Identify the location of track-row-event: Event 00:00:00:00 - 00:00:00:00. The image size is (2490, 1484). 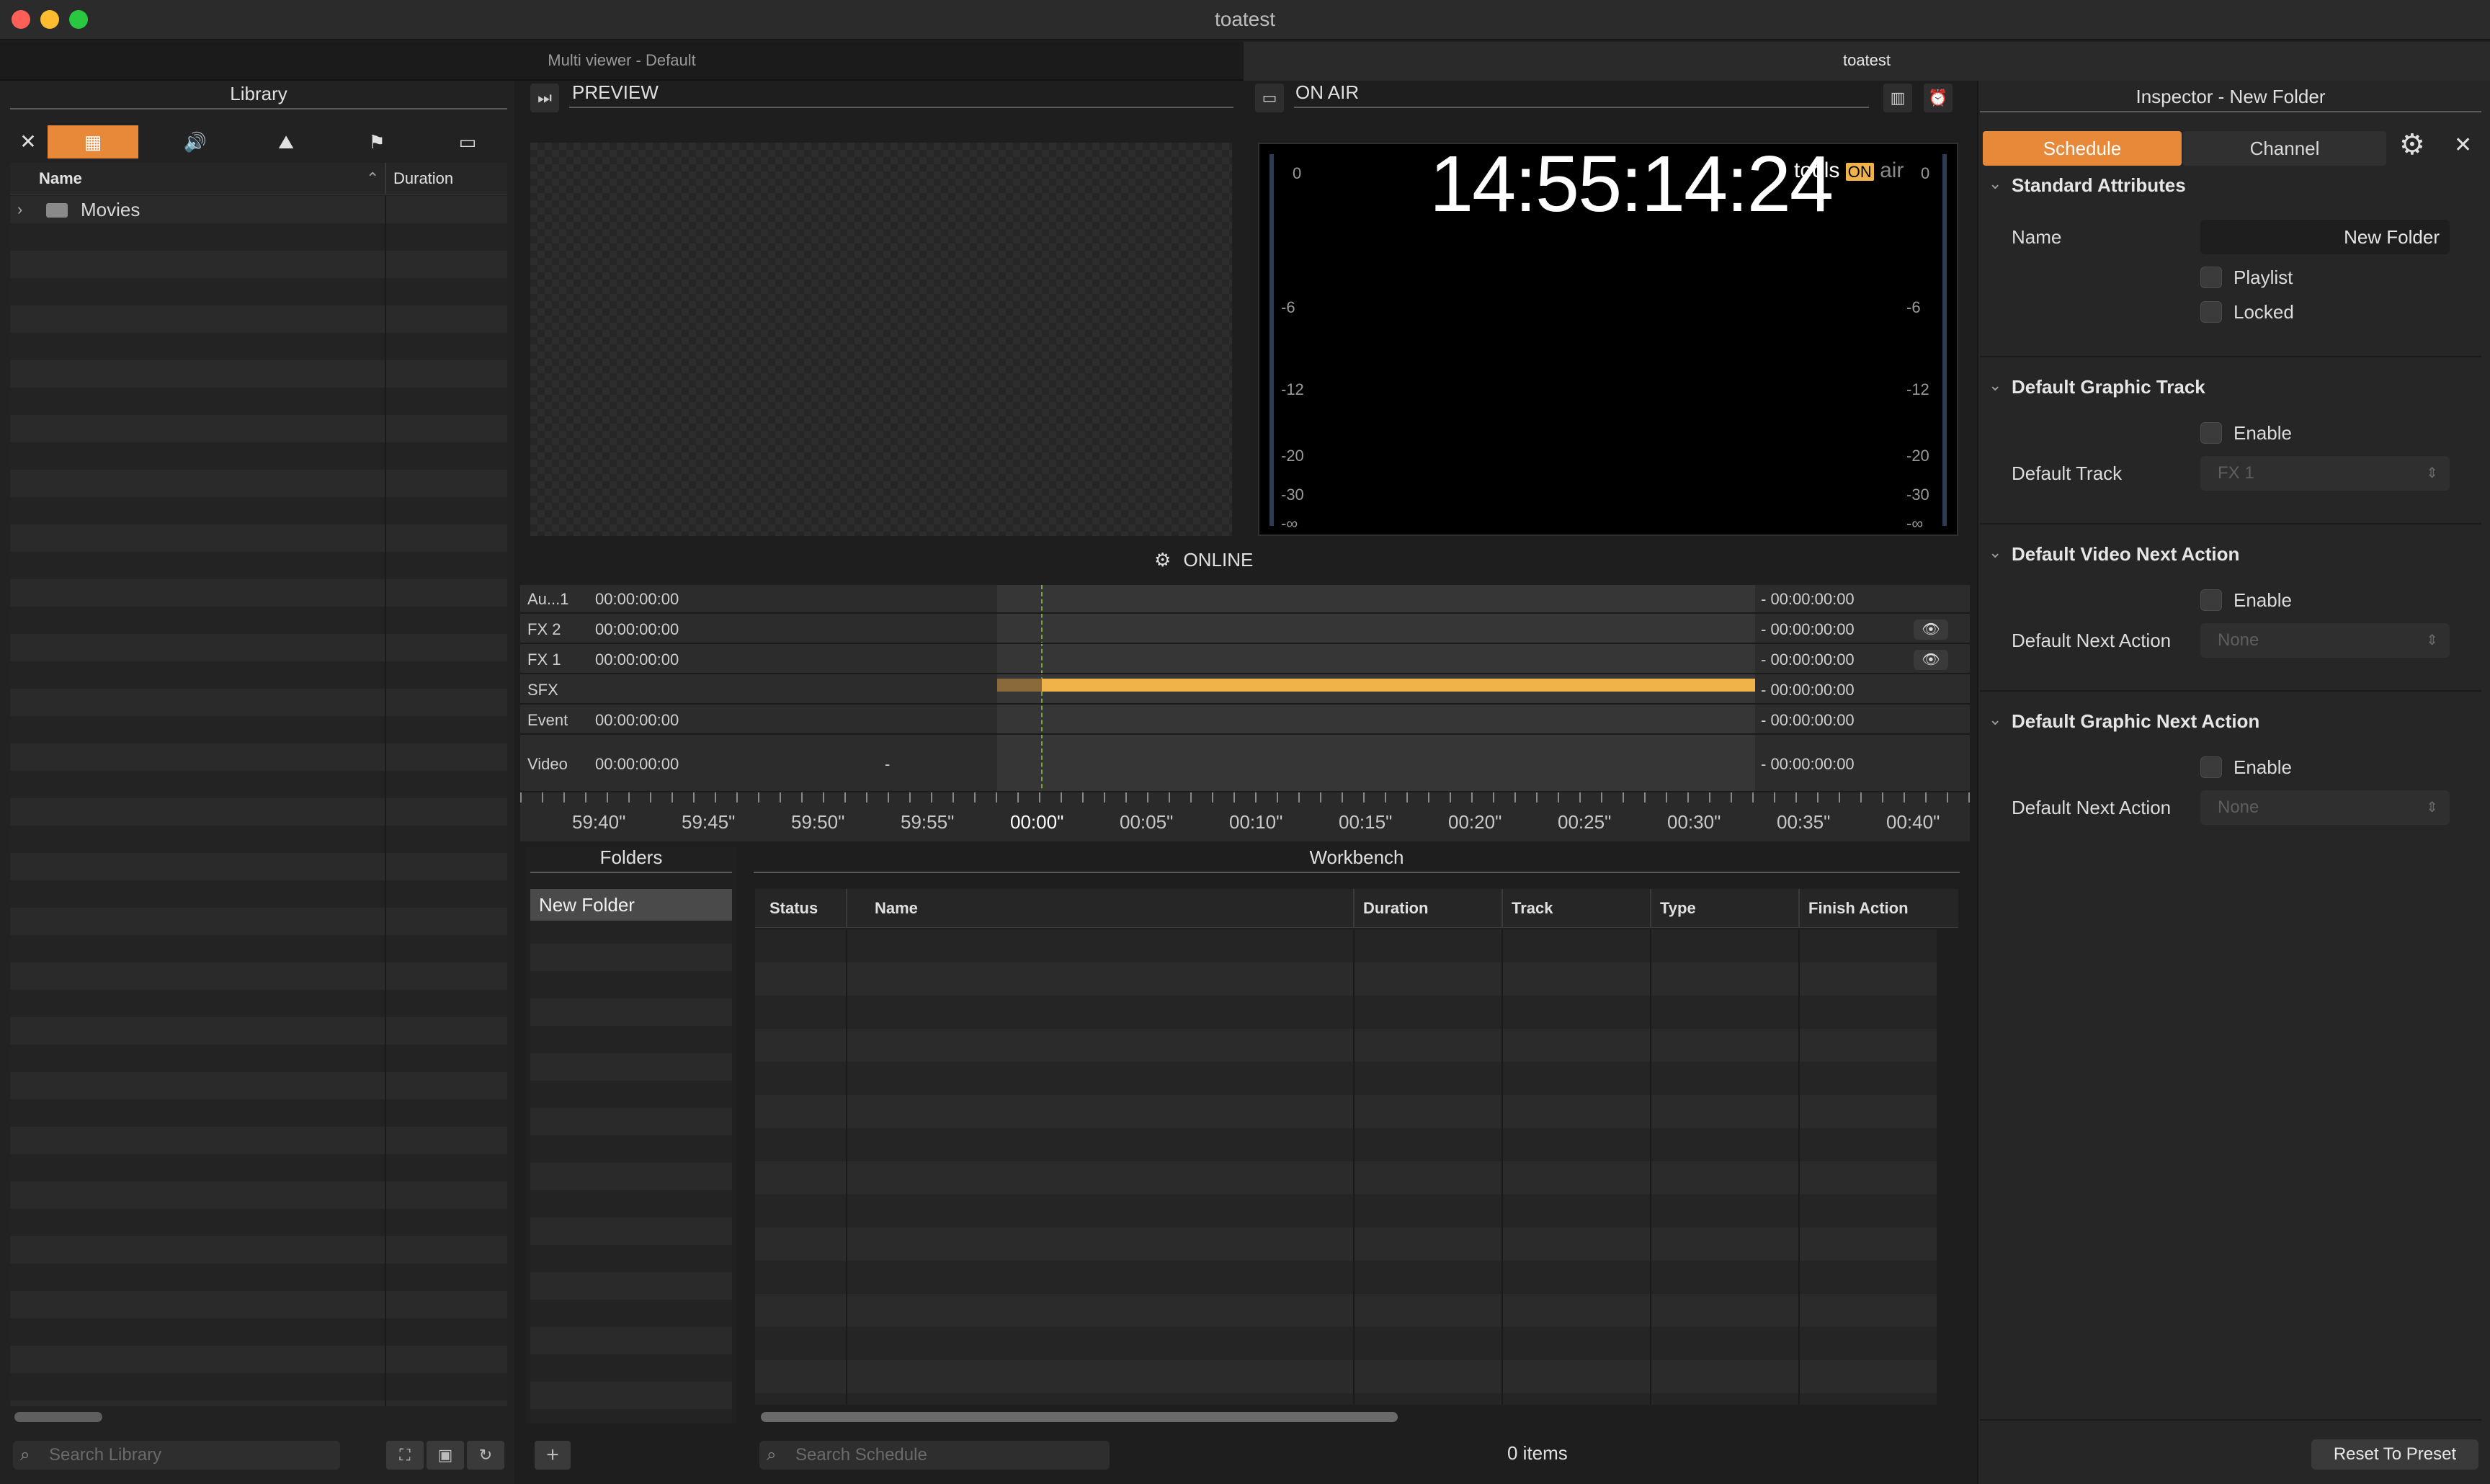
(1245, 721).